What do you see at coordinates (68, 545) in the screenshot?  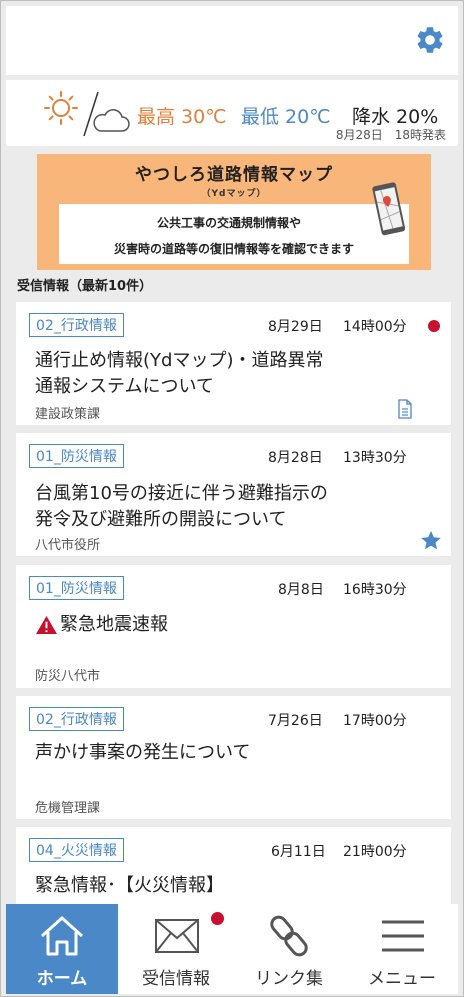 I see `message-source: 八代市役所` at bounding box center [68, 545].